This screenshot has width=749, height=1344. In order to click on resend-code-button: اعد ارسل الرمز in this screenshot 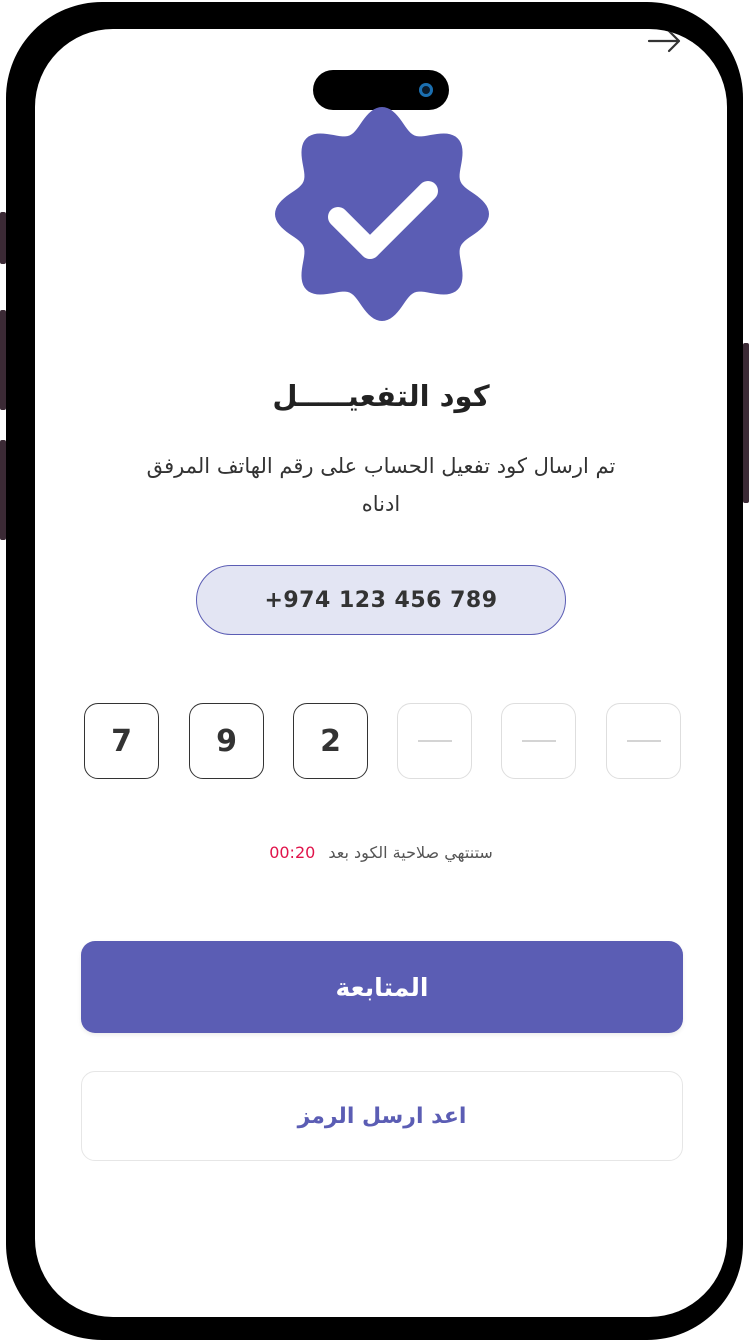, I will do `click(382, 1116)`.